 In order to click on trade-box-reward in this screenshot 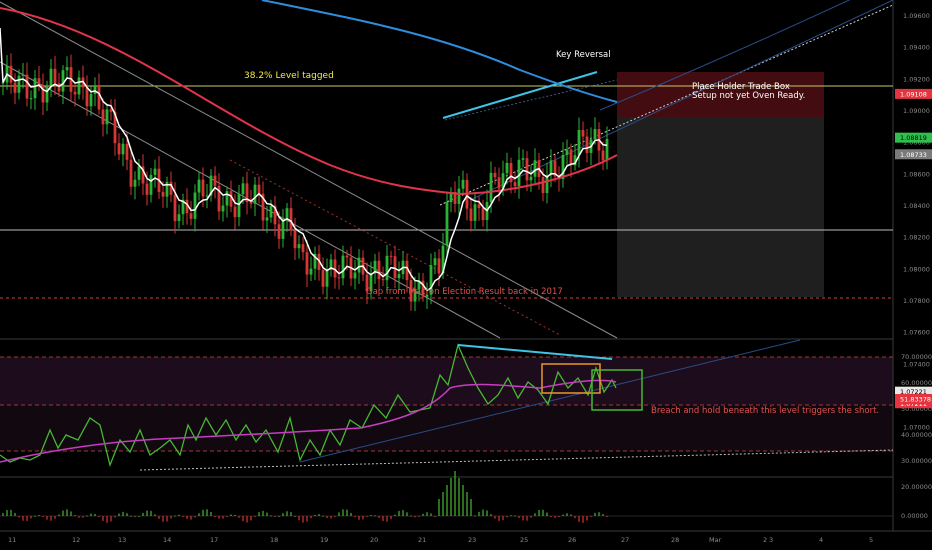, I will do `click(720, 207)`.